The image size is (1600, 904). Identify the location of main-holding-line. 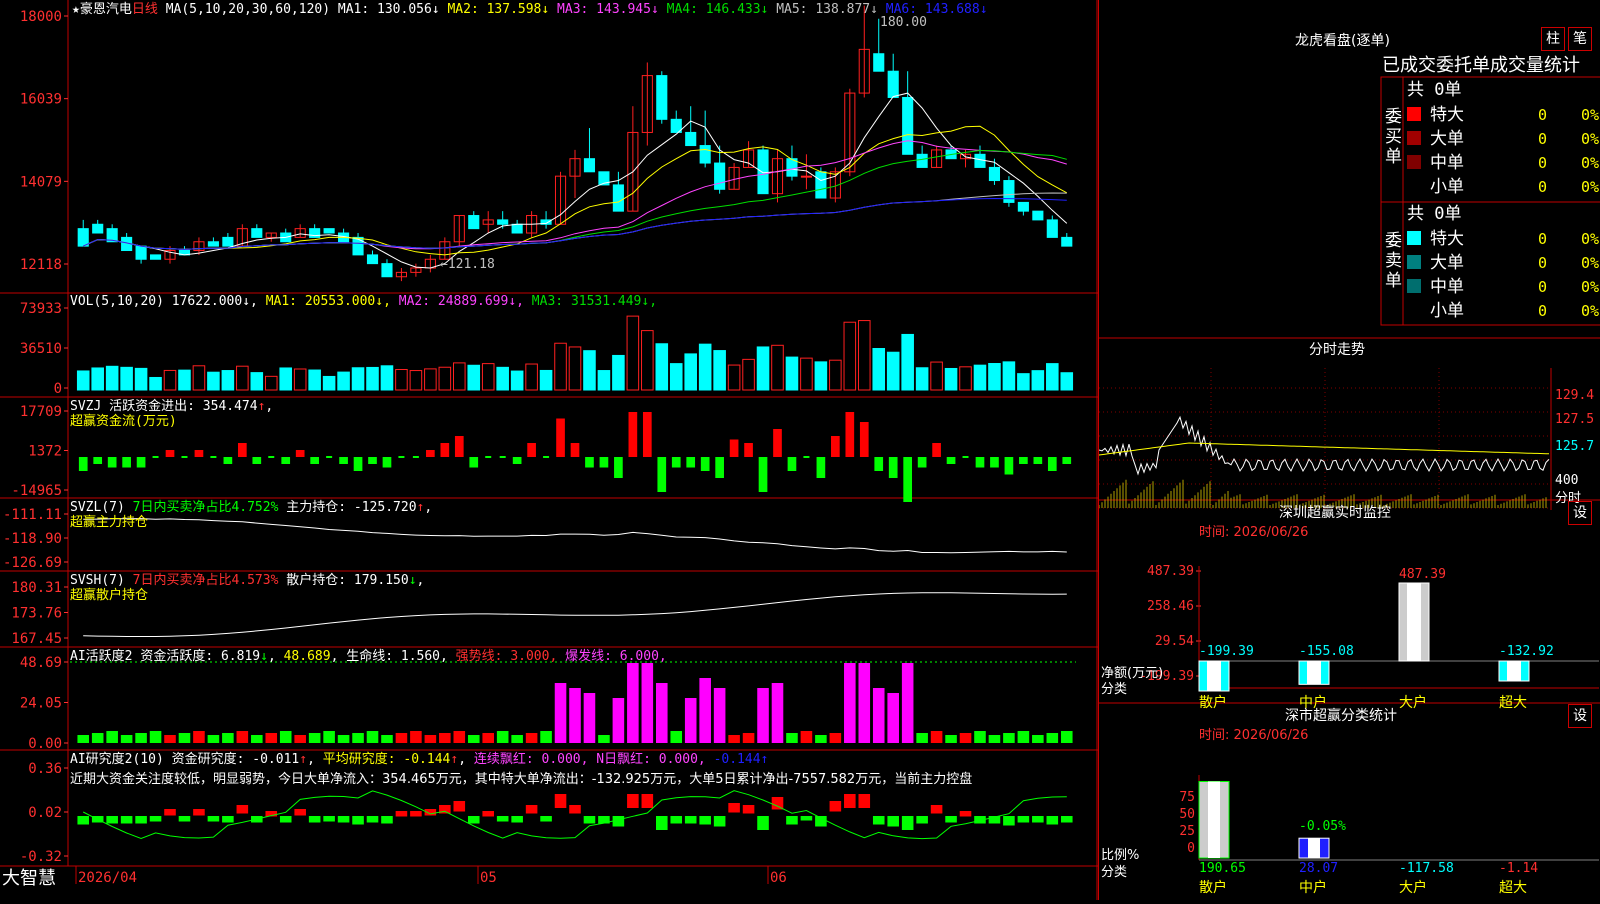
(575, 536).